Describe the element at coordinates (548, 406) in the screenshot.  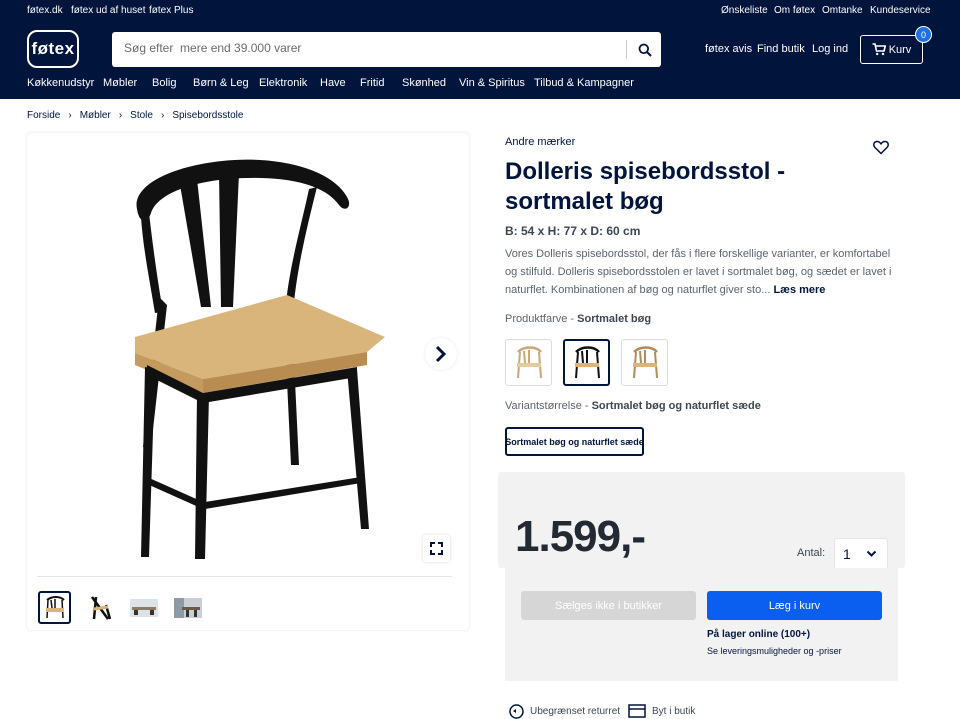
I see `size-label: Variantstørrelse -` at that location.